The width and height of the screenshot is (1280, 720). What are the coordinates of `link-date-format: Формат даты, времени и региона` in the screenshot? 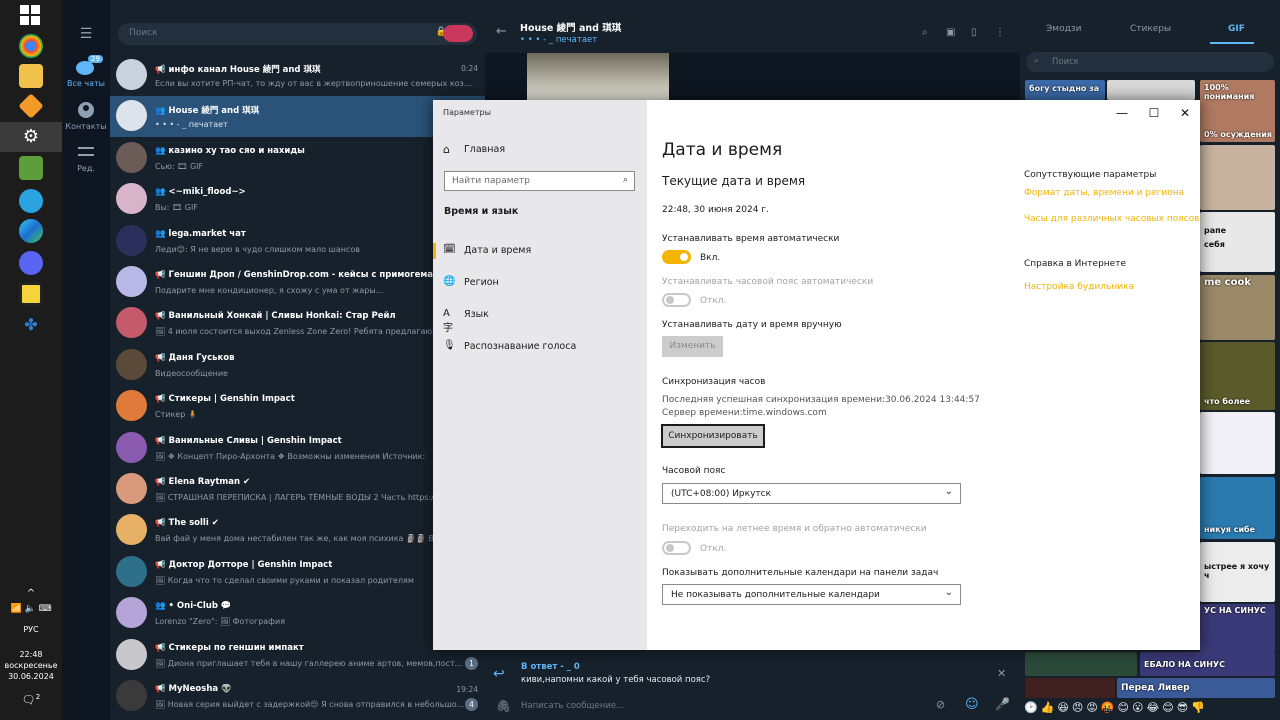 It's located at (1104, 193).